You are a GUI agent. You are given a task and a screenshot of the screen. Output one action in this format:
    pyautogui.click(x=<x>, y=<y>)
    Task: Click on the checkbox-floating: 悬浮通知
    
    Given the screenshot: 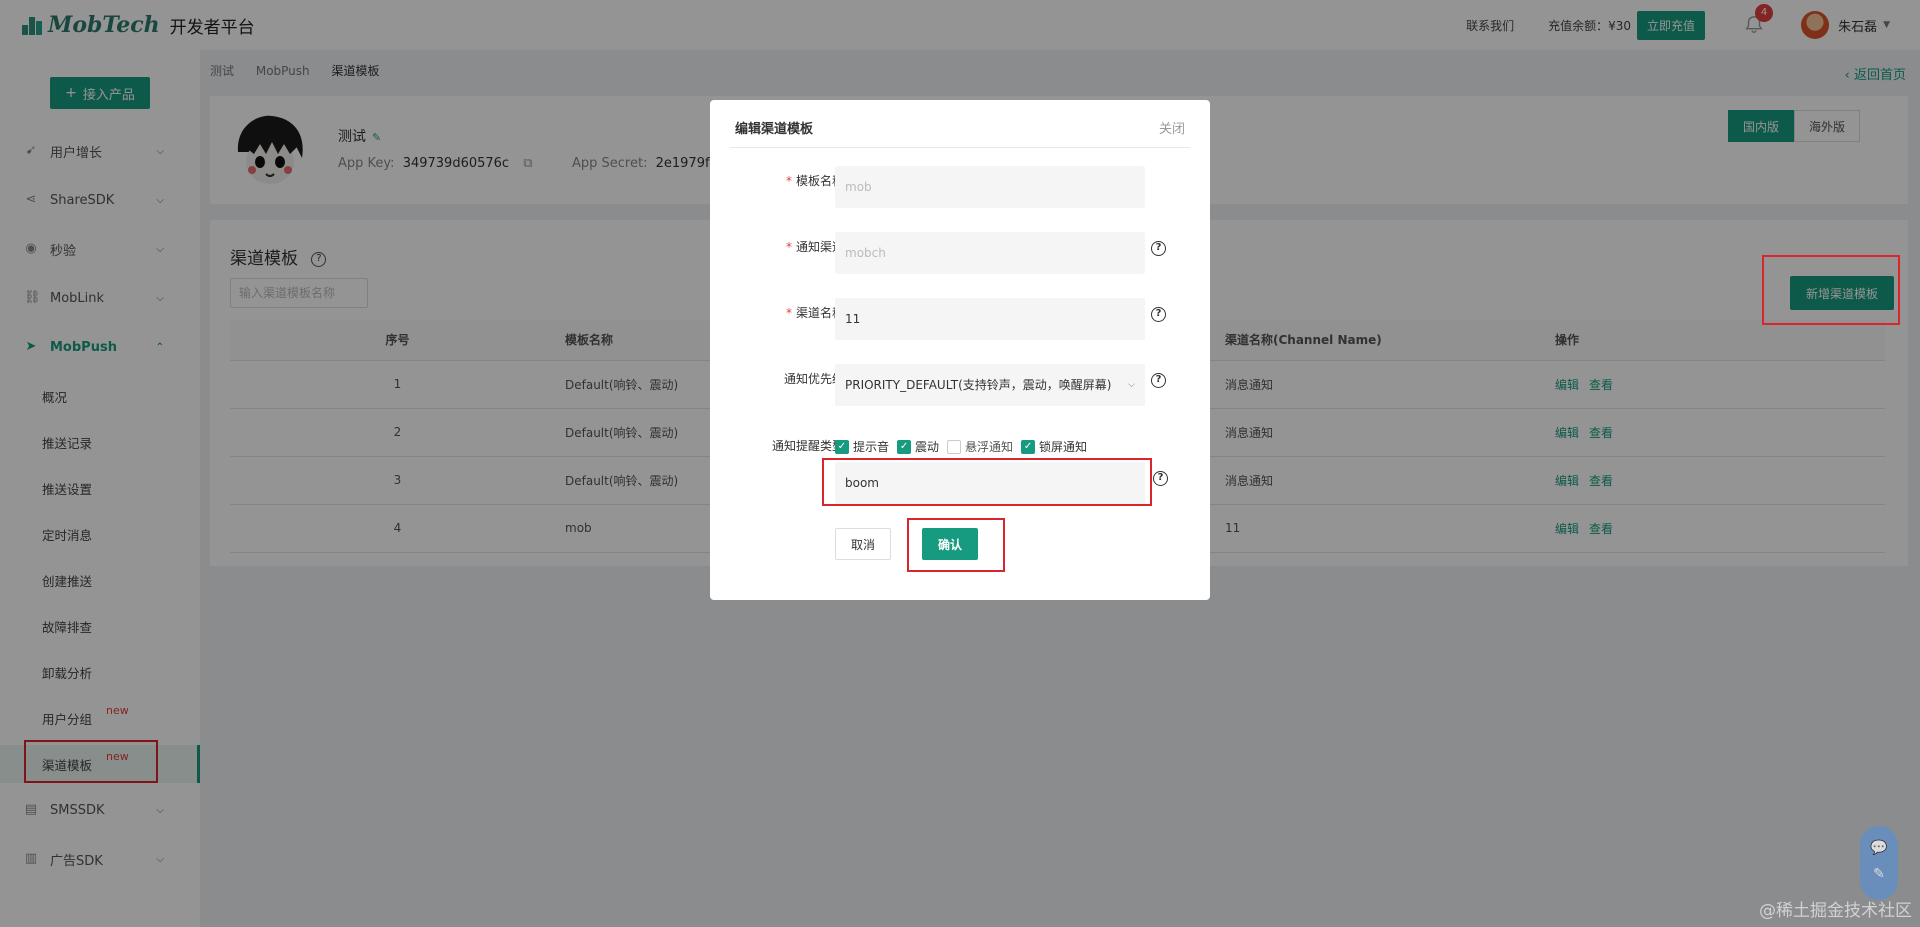 What is the action you would take?
    pyautogui.click(x=980, y=446)
    